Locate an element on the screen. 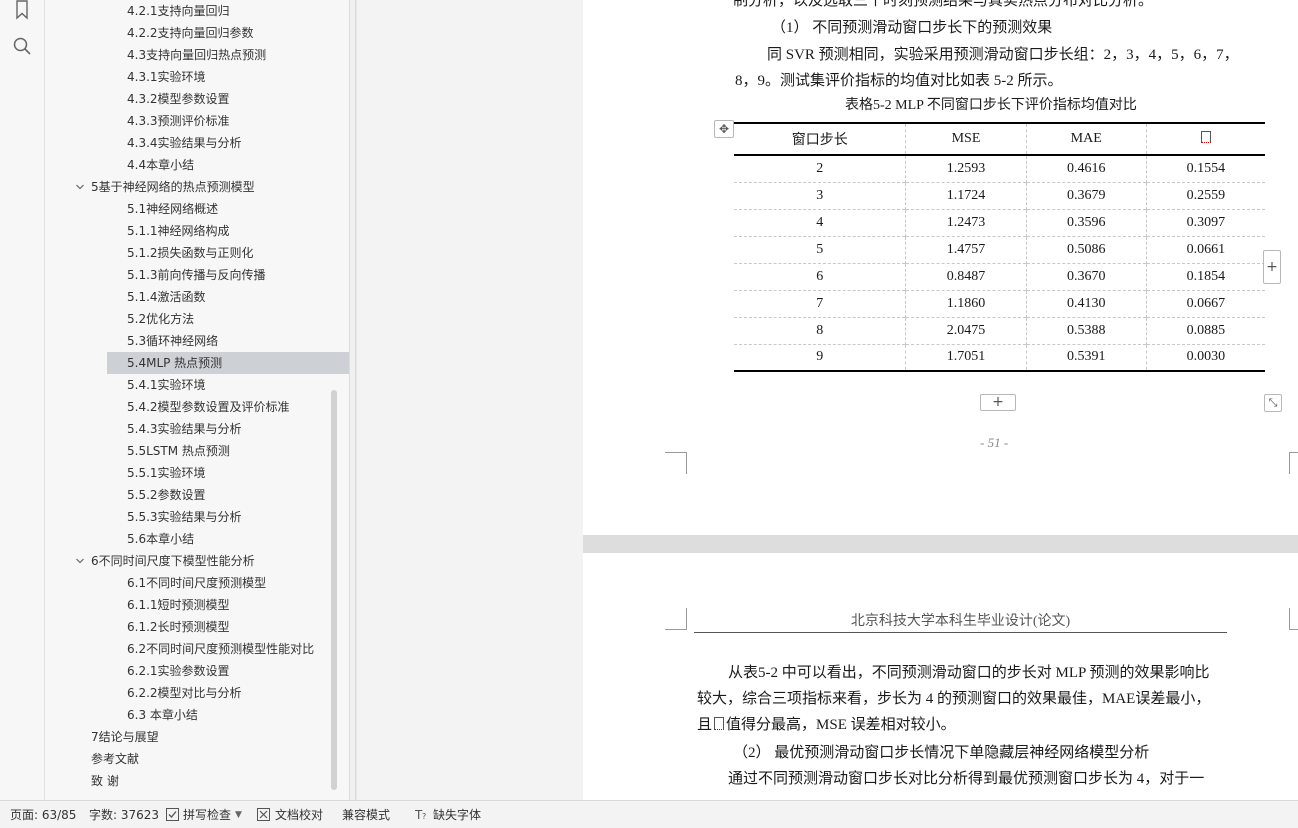 The height and width of the screenshot is (828, 1298). table-row: 4 1.2473 0.3596 0.3097 is located at coordinates (999, 222).